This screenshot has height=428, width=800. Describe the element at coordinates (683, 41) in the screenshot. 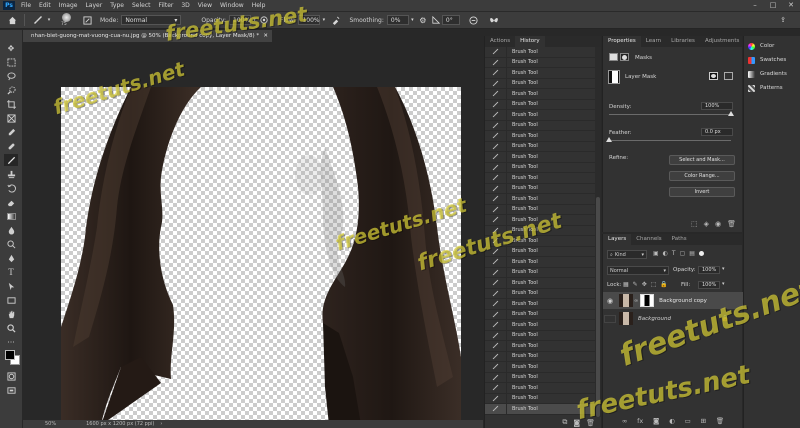

I see `tab-libraries: Libraries` at that location.